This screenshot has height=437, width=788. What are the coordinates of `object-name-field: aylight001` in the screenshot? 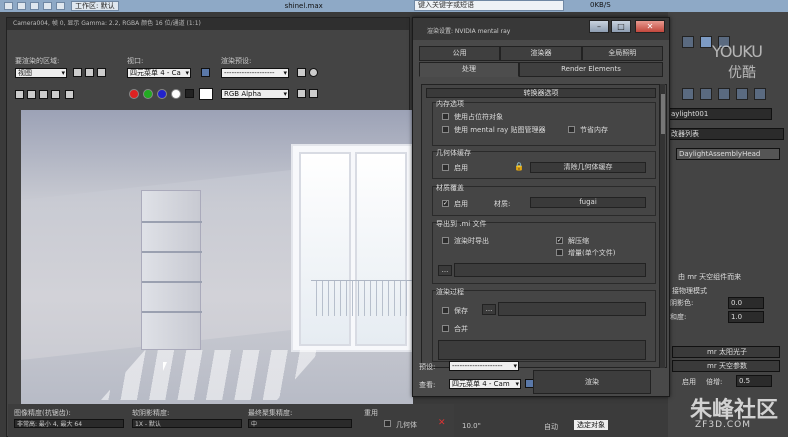 It's located at (720, 114).